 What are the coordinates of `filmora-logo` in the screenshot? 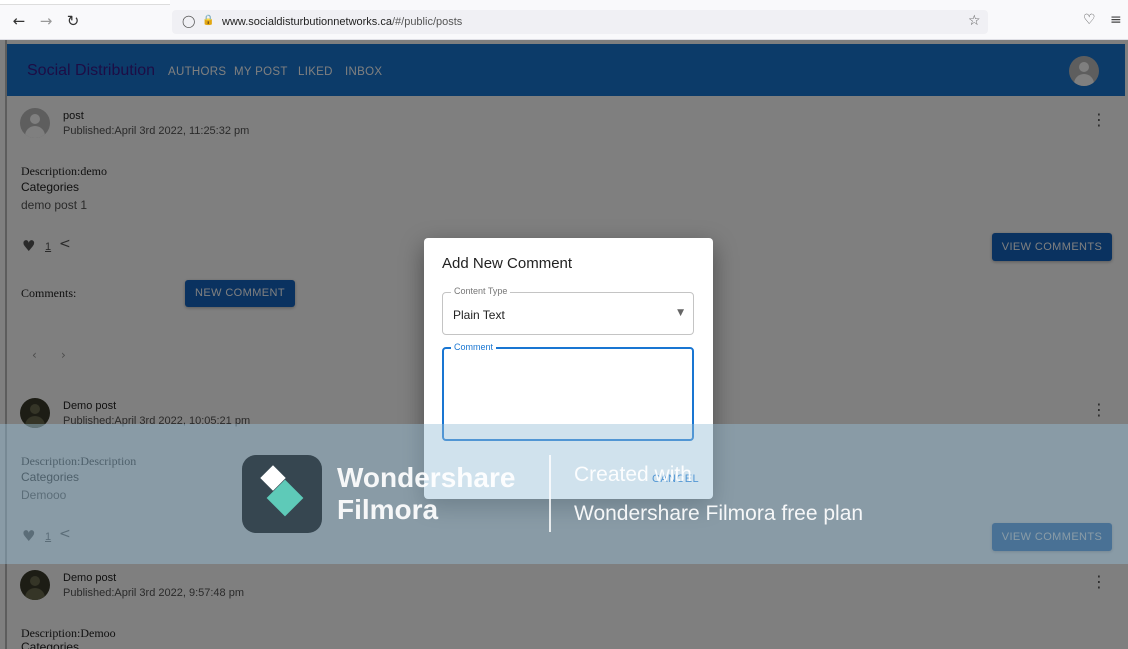 It's located at (282, 494).